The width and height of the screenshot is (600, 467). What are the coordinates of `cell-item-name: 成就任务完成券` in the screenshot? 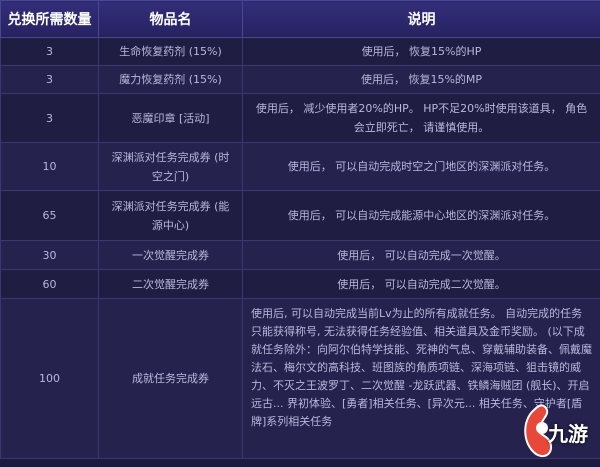 It's located at (170, 378).